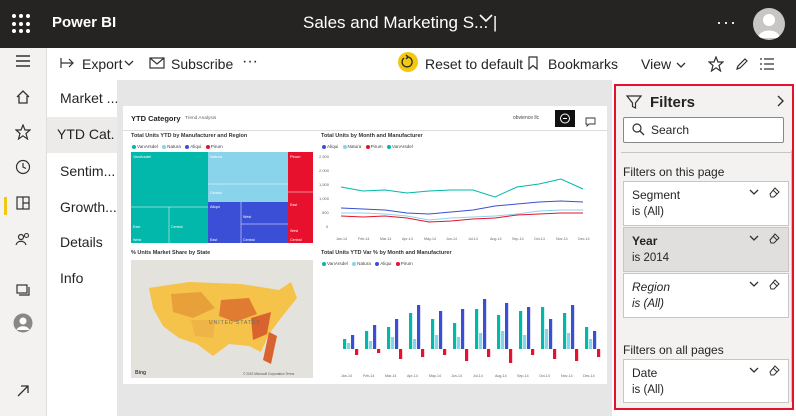 The height and width of the screenshot is (416, 796). Describe the element at coordinates (202, 64) in the screenshot. I see `subscribe-button: Subscribe` at that location.